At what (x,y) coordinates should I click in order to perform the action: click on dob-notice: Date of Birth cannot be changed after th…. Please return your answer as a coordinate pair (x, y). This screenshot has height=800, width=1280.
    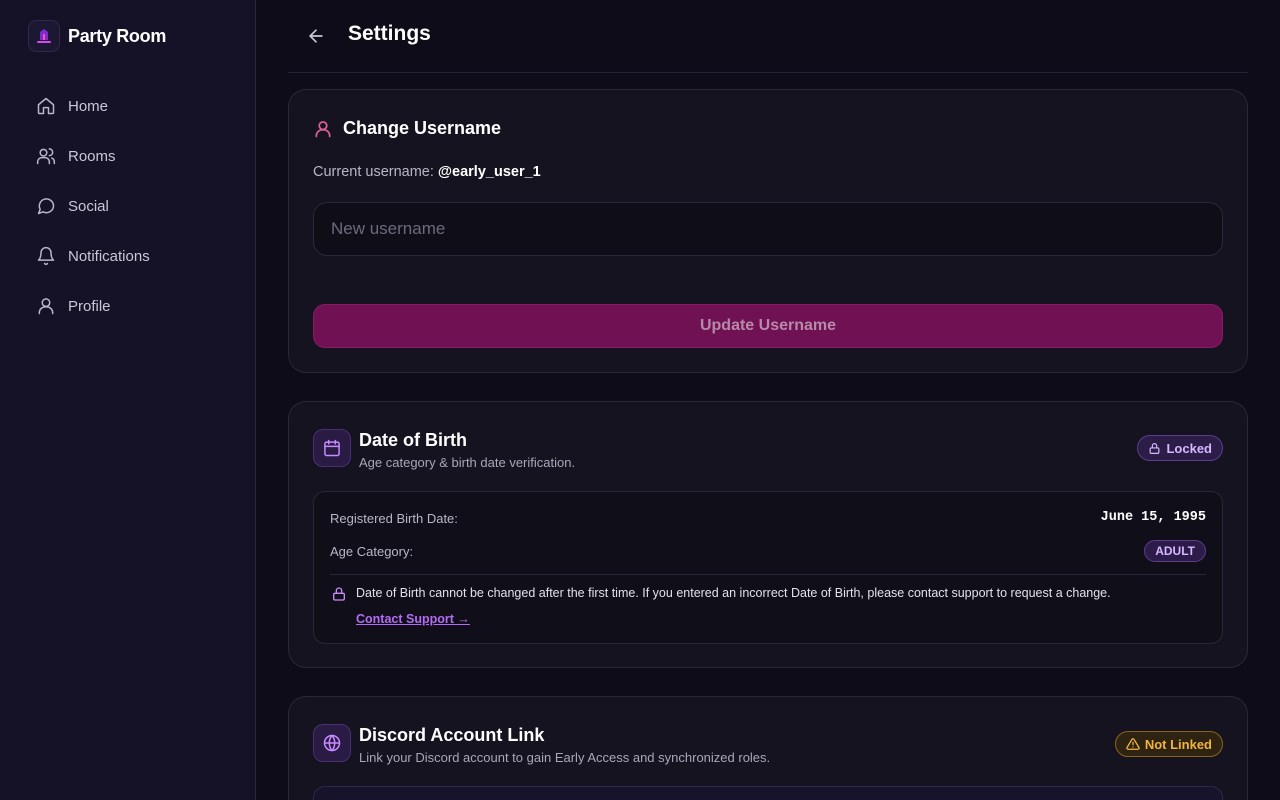
    Looking at the image, I should click on (733, 593).